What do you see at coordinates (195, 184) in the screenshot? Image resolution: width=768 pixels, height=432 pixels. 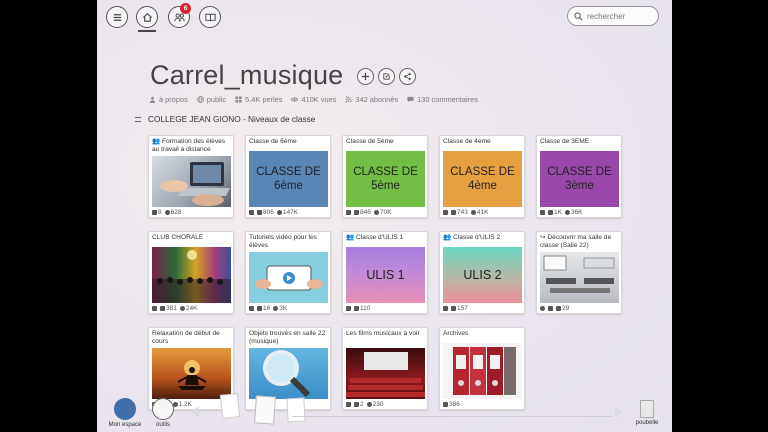 I see `laptop-illustration` at bounding box center [195, 184].